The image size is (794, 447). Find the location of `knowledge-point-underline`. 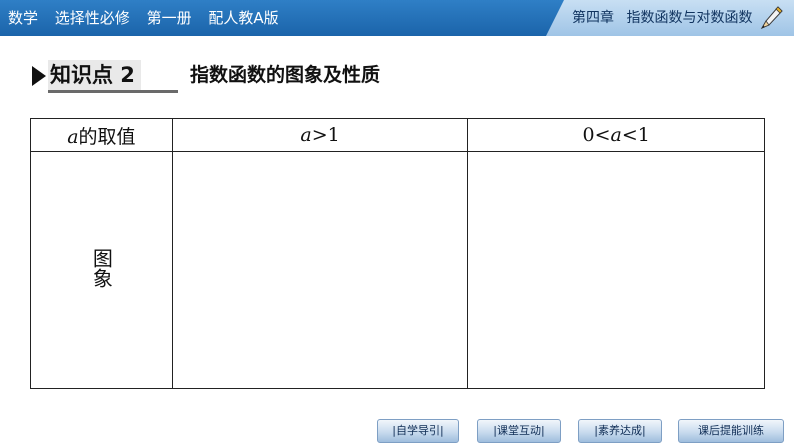

knowledge-point-underline is located at coordinates (113, 91).